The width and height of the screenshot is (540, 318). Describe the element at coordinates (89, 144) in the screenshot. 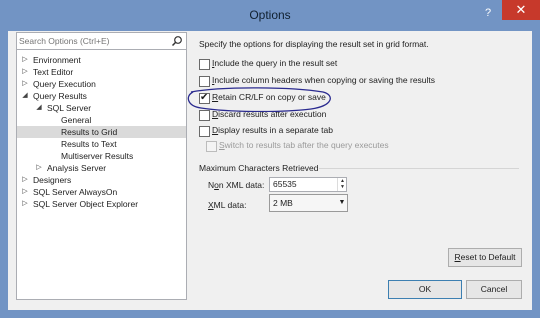

I see `tree-item-results-to-text: Results to Text` at that location.